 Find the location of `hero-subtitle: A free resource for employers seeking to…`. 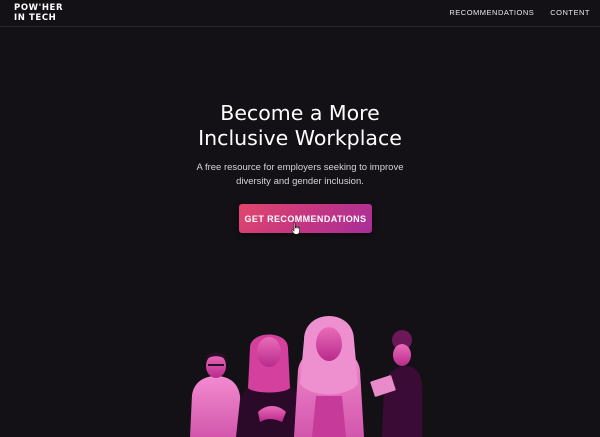

hero-subtitle: A free resource for employers seeking to… is located at coordinates (300, 175).